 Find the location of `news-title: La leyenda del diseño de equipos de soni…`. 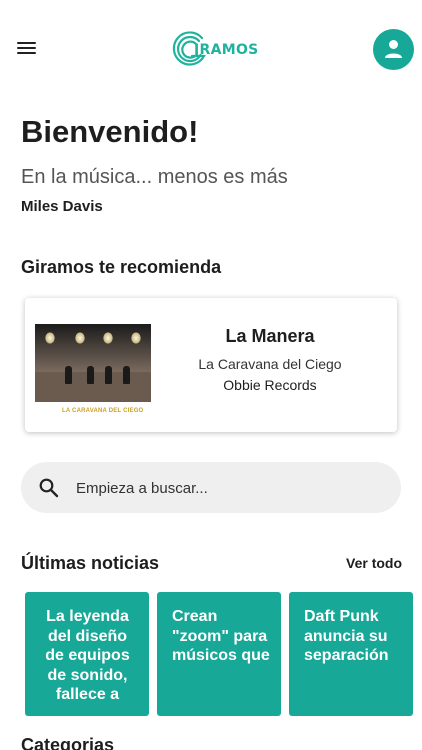

news-title: La leyenda del diseño de equipos de soni… is located at coordinates (87, 655).